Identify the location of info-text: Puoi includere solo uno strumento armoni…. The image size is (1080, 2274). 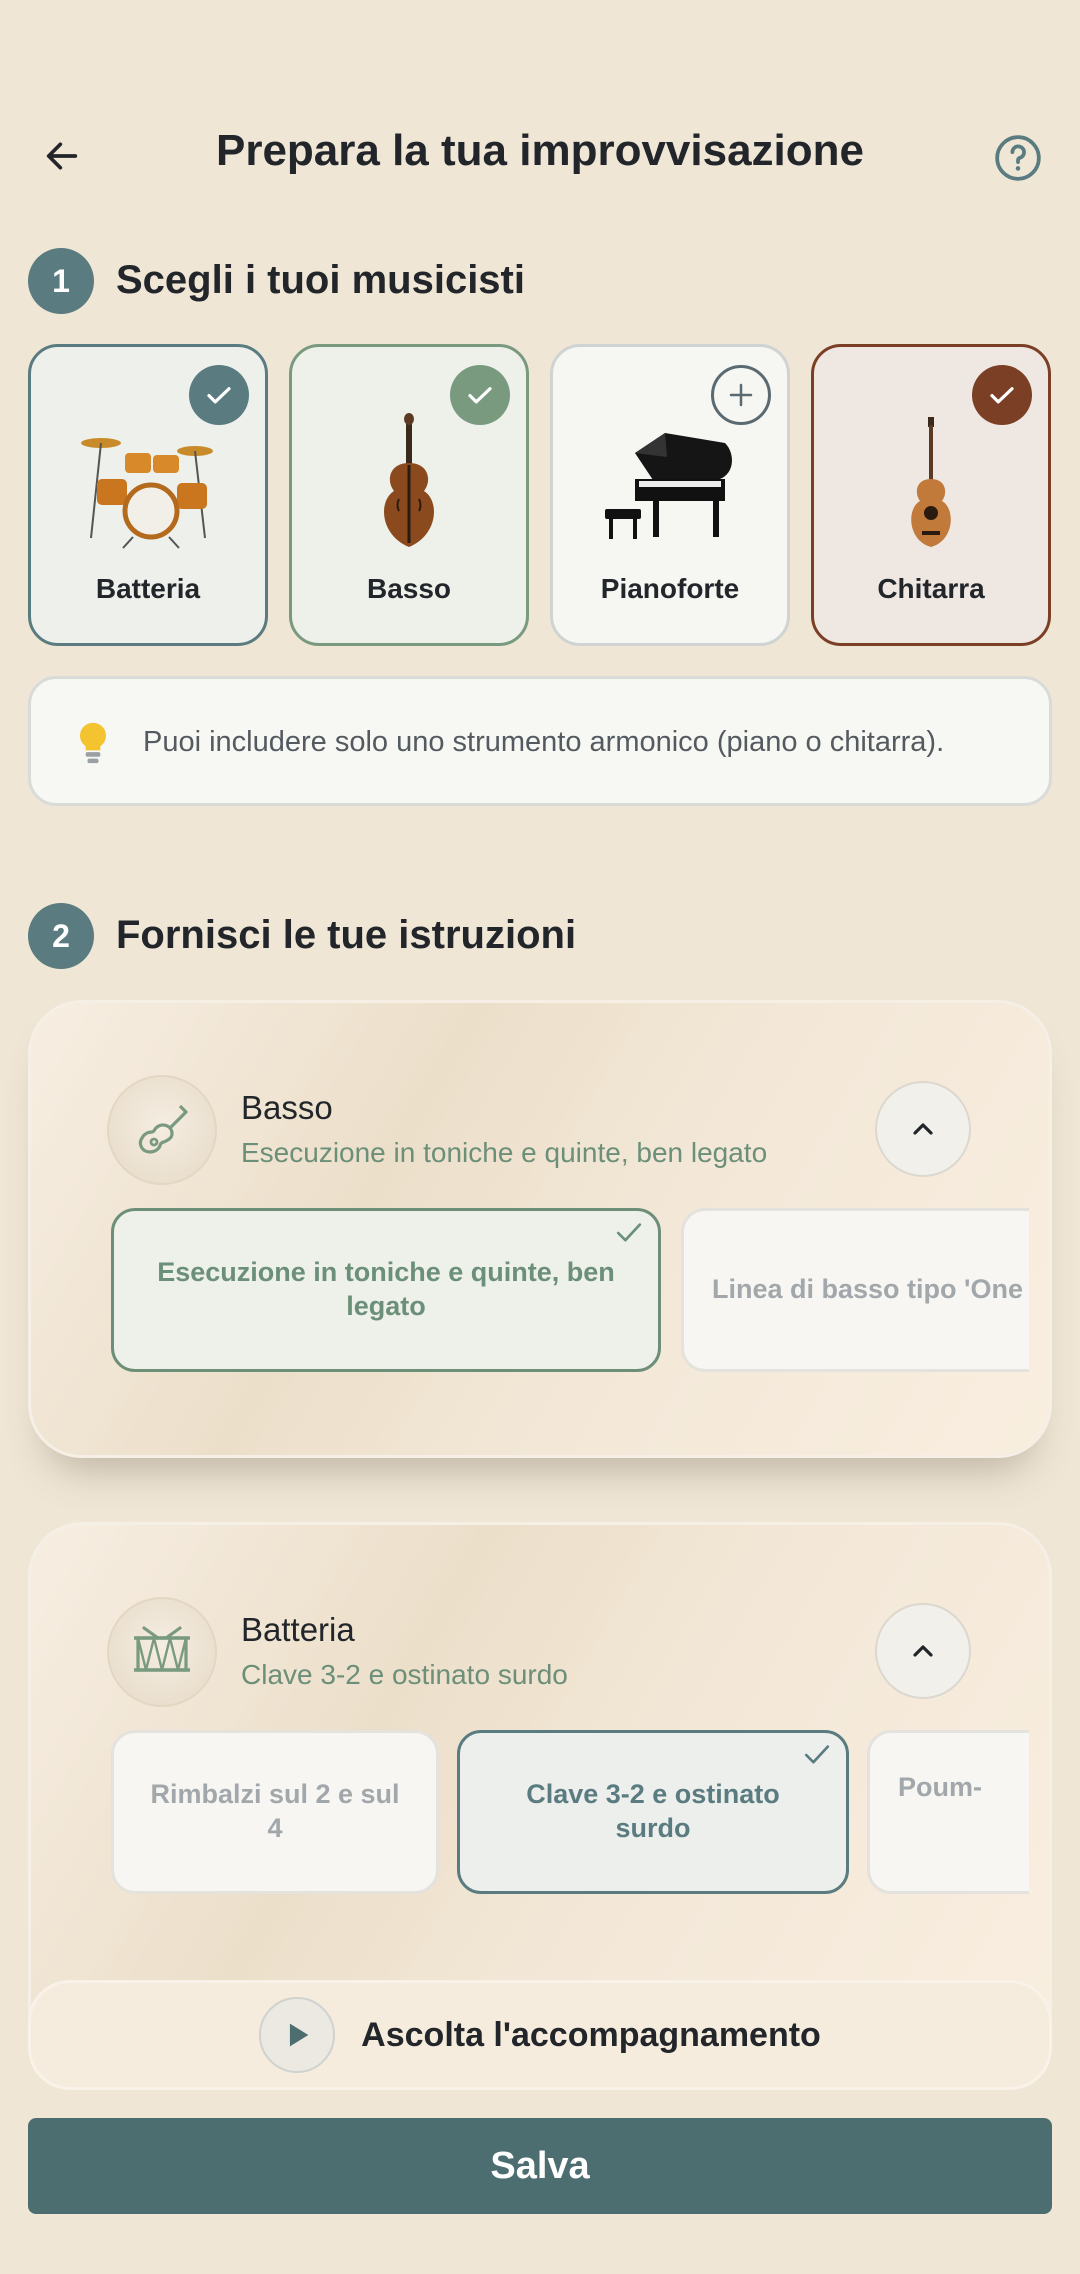
(544, 742).